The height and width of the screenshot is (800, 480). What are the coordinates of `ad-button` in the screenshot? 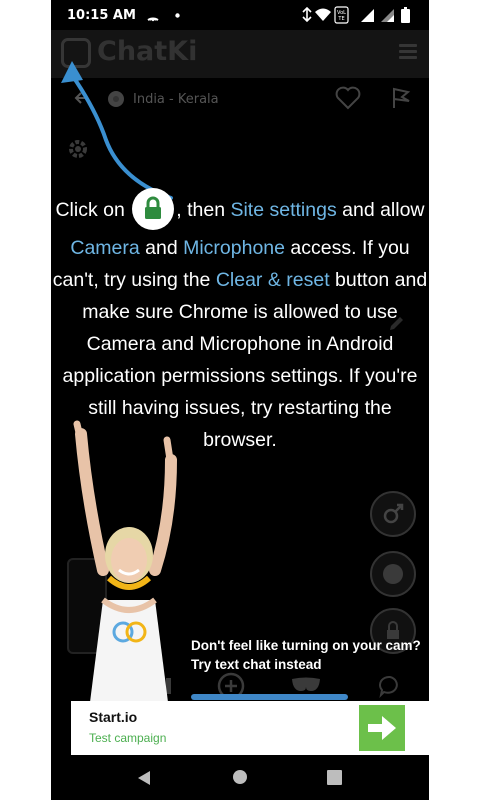 It's located at (382, 728).